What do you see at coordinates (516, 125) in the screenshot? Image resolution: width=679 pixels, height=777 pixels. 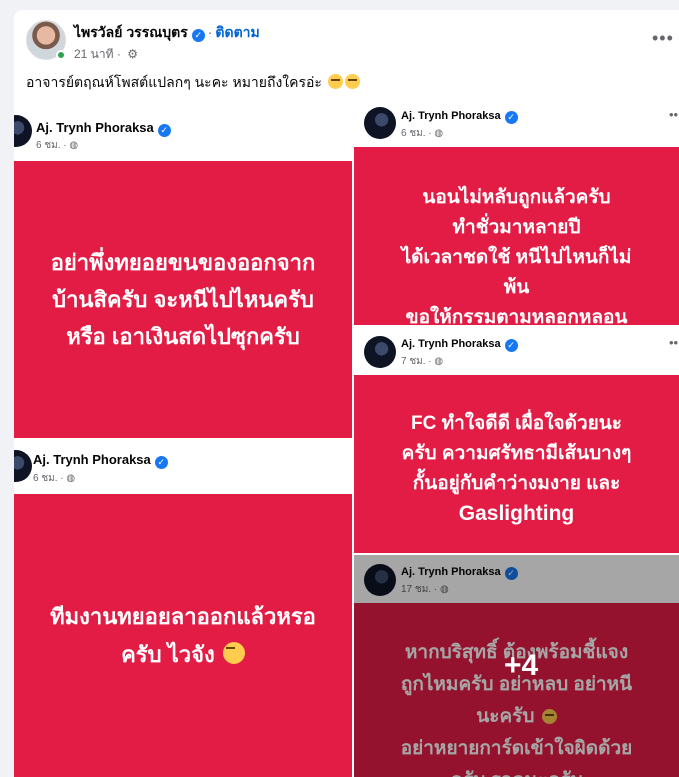 I see `tile-header: Aj. Trynh Phoraksa ✓ 6 ชม. · ◍ ••` at bounding box center [516, 125].